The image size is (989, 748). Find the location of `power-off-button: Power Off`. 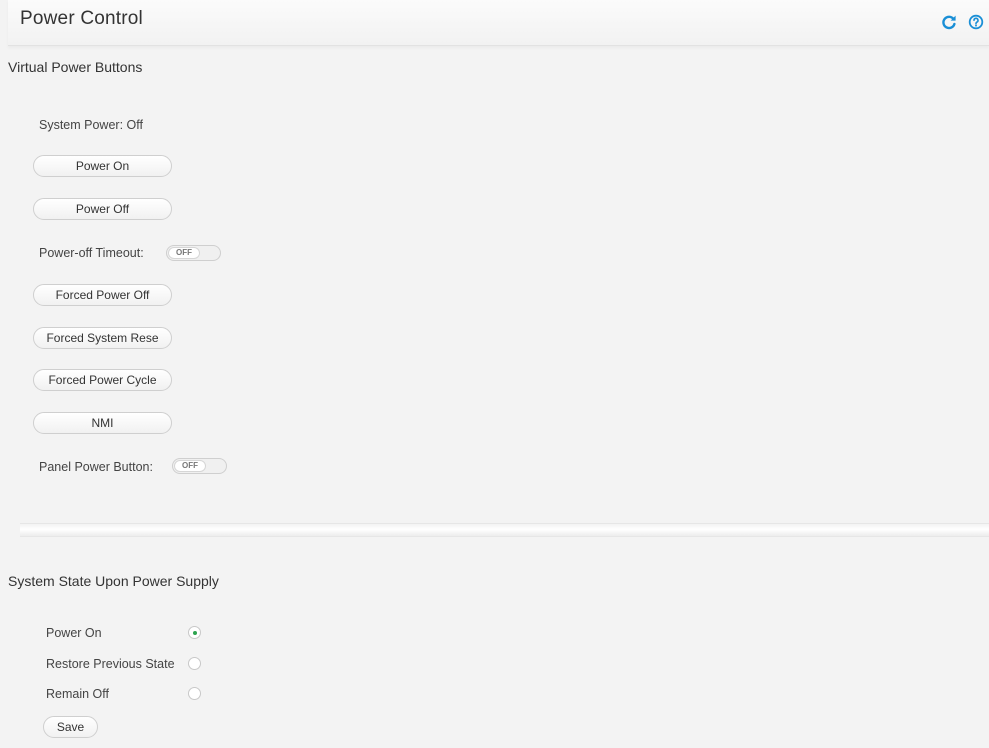

power-off-button: Power Off is located at coordinates (102, 209).